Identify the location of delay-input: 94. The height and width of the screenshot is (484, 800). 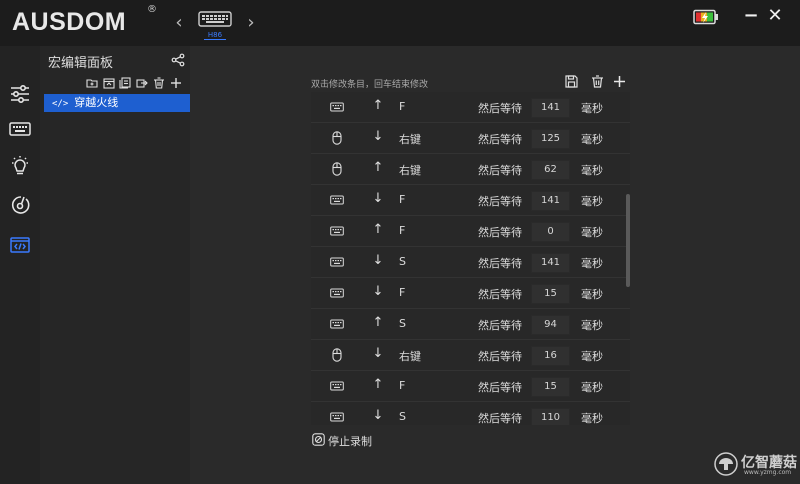
(550, 325).